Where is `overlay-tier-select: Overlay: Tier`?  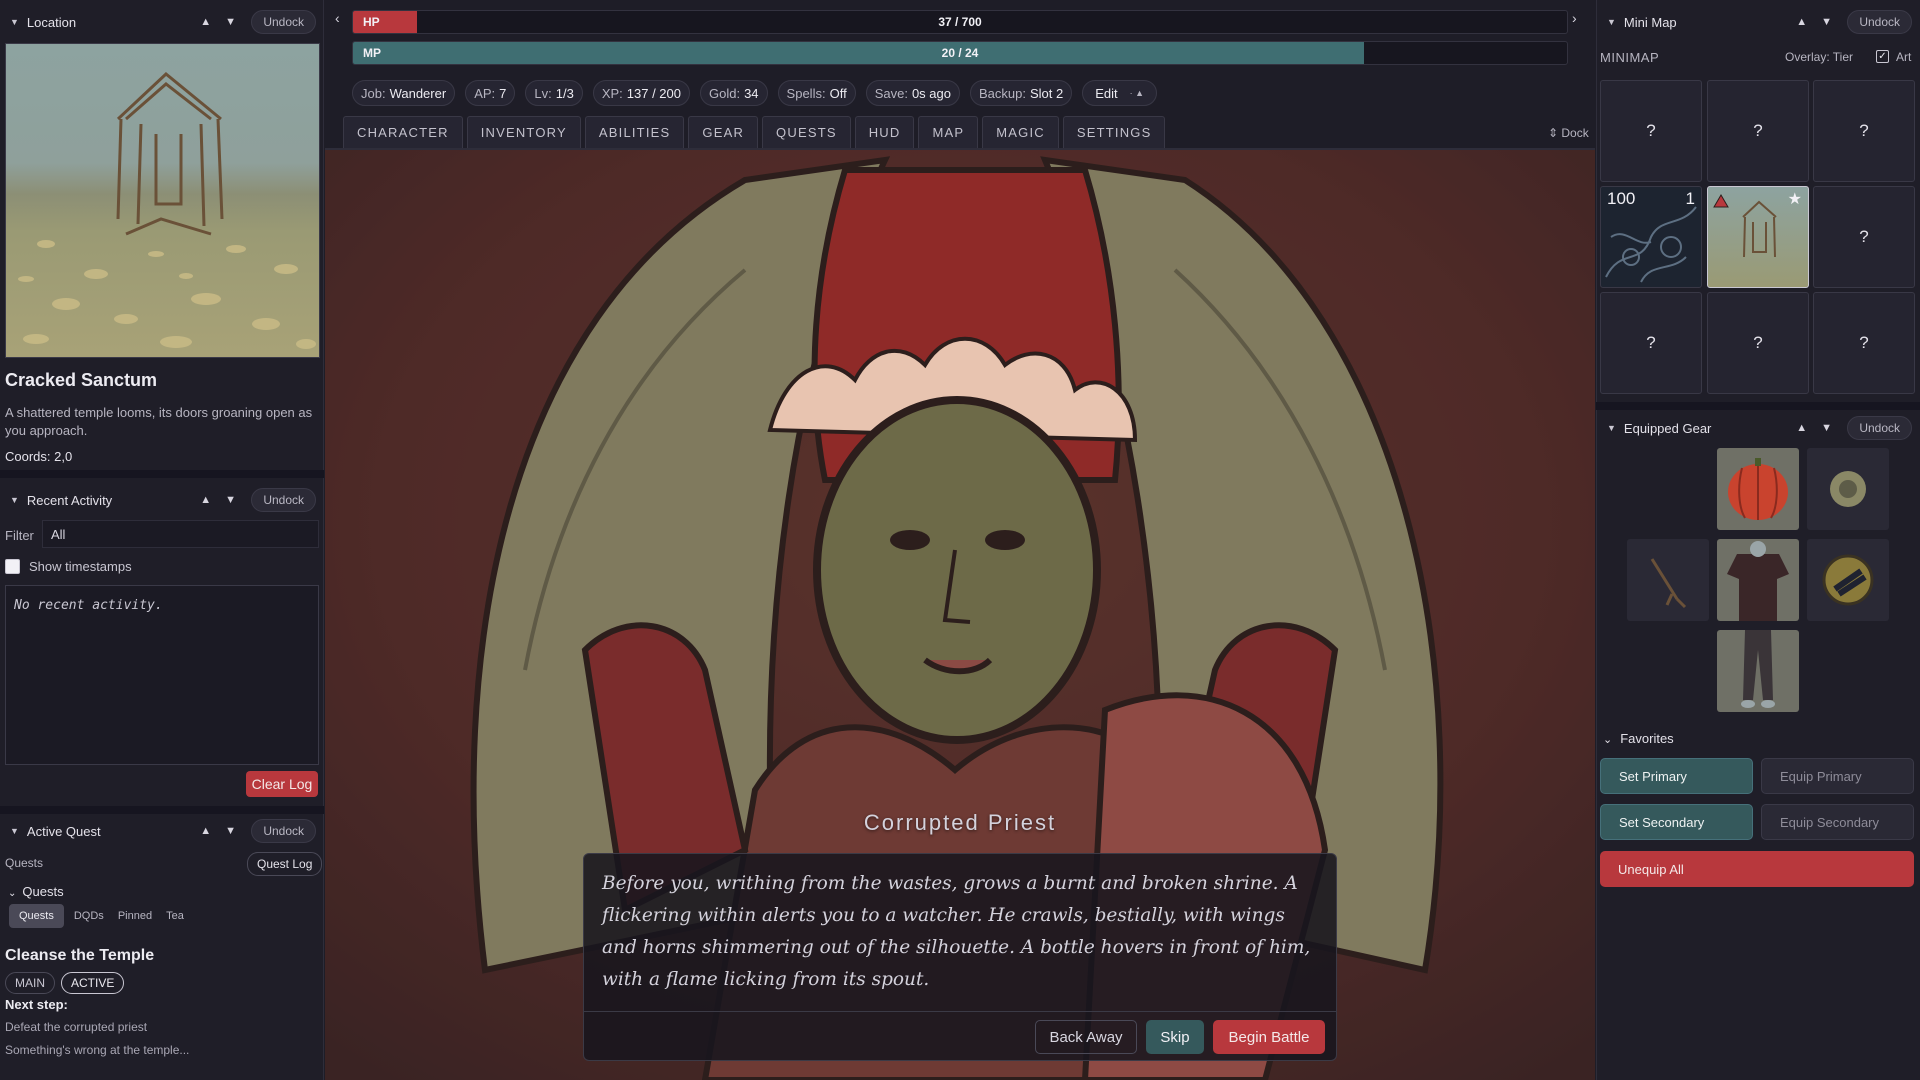
overlay-tier-select: Overlay: Tier is located at coordinates (1819, 57).